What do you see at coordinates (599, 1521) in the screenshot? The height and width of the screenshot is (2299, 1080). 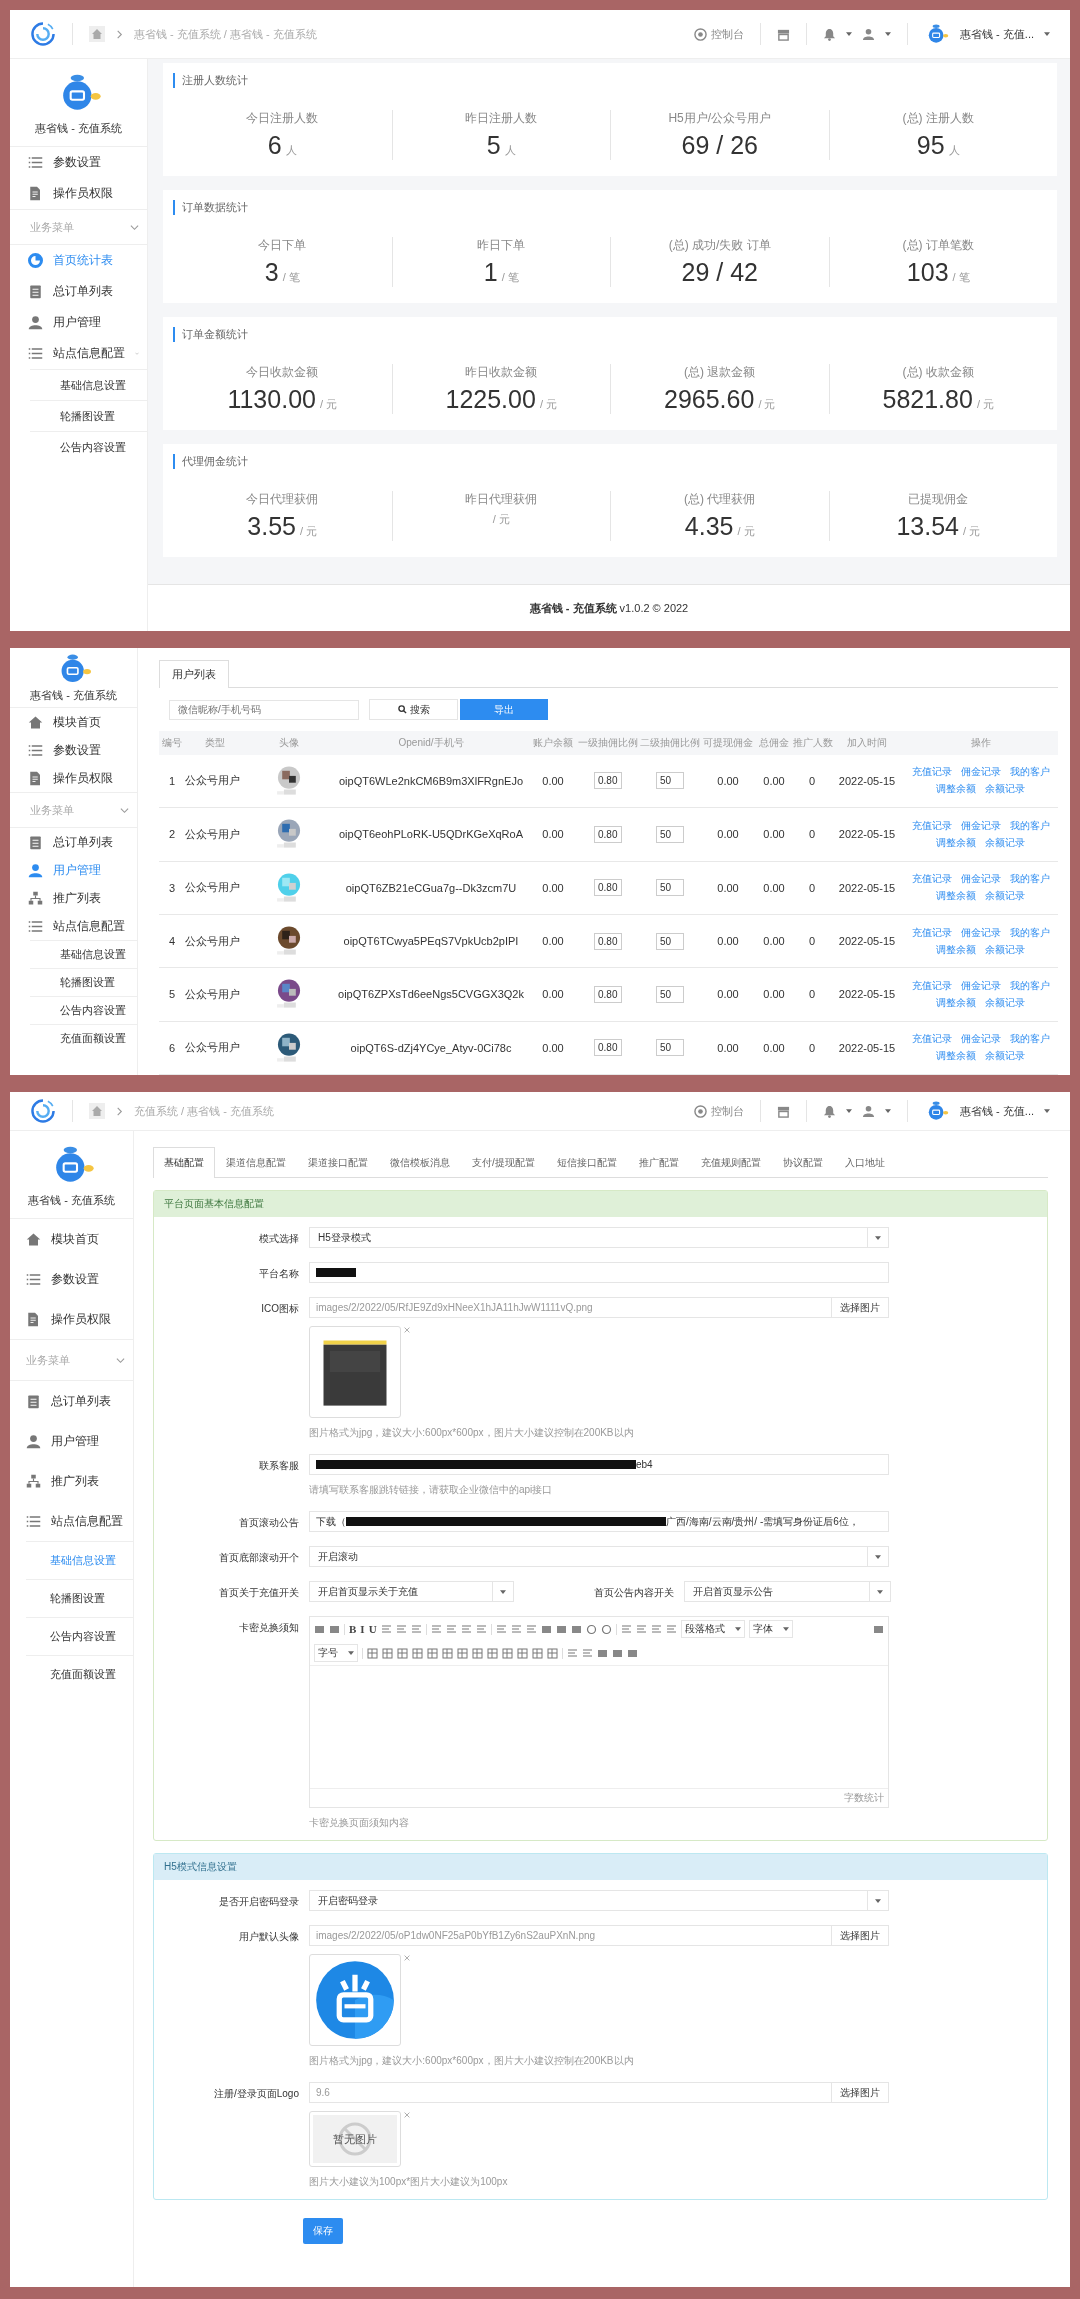 I see `text-field: 下载（ 广西/海南/云南/贵州/ -需填写身份证后6位，` at bounding box center [599, 1521].